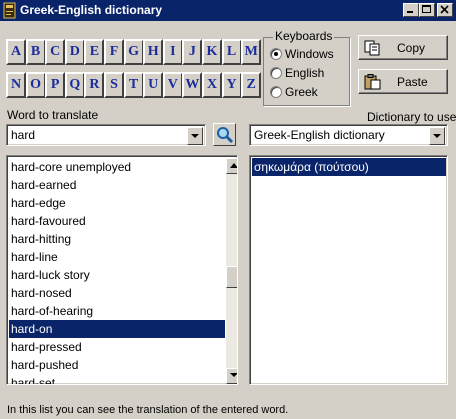  Describe the element at coordinates (117, 365) in the screenshot. I see `word-list-item: hard-pushed` at that location.